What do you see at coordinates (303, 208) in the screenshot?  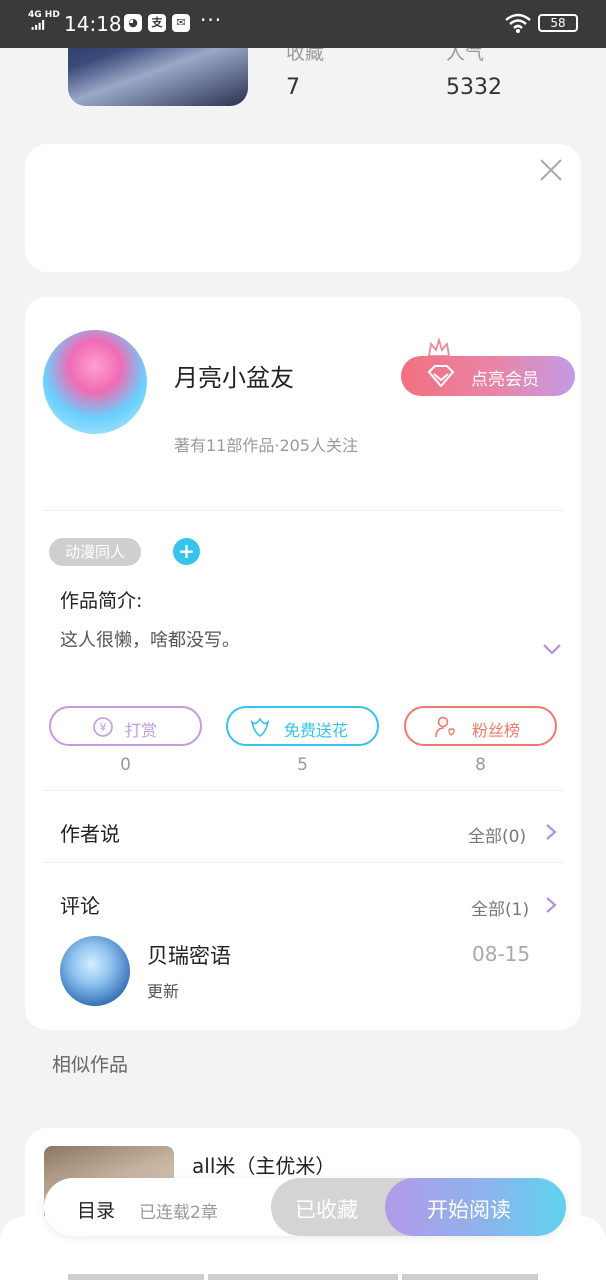 I see `ad-banner-card` at bounding box center [303, 208].